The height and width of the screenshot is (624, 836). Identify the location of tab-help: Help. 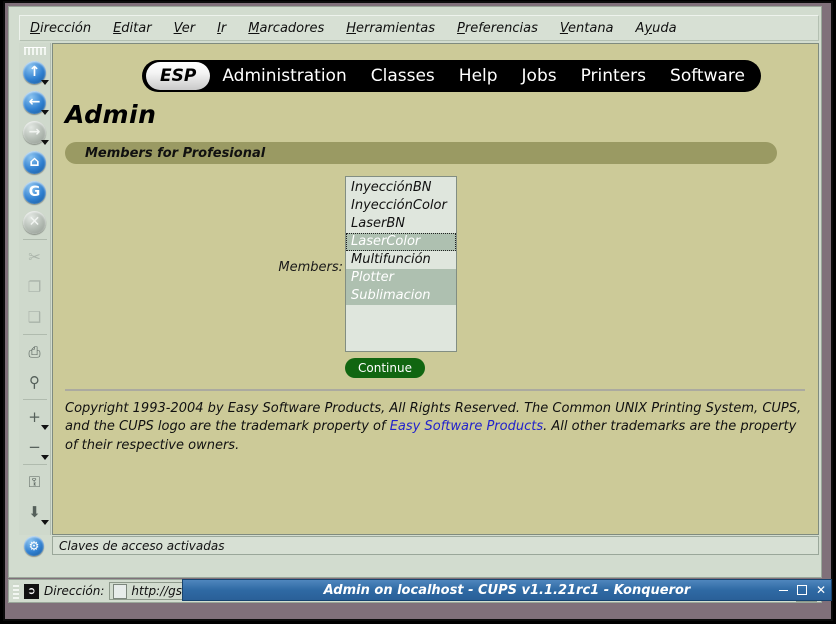
(478, 76).